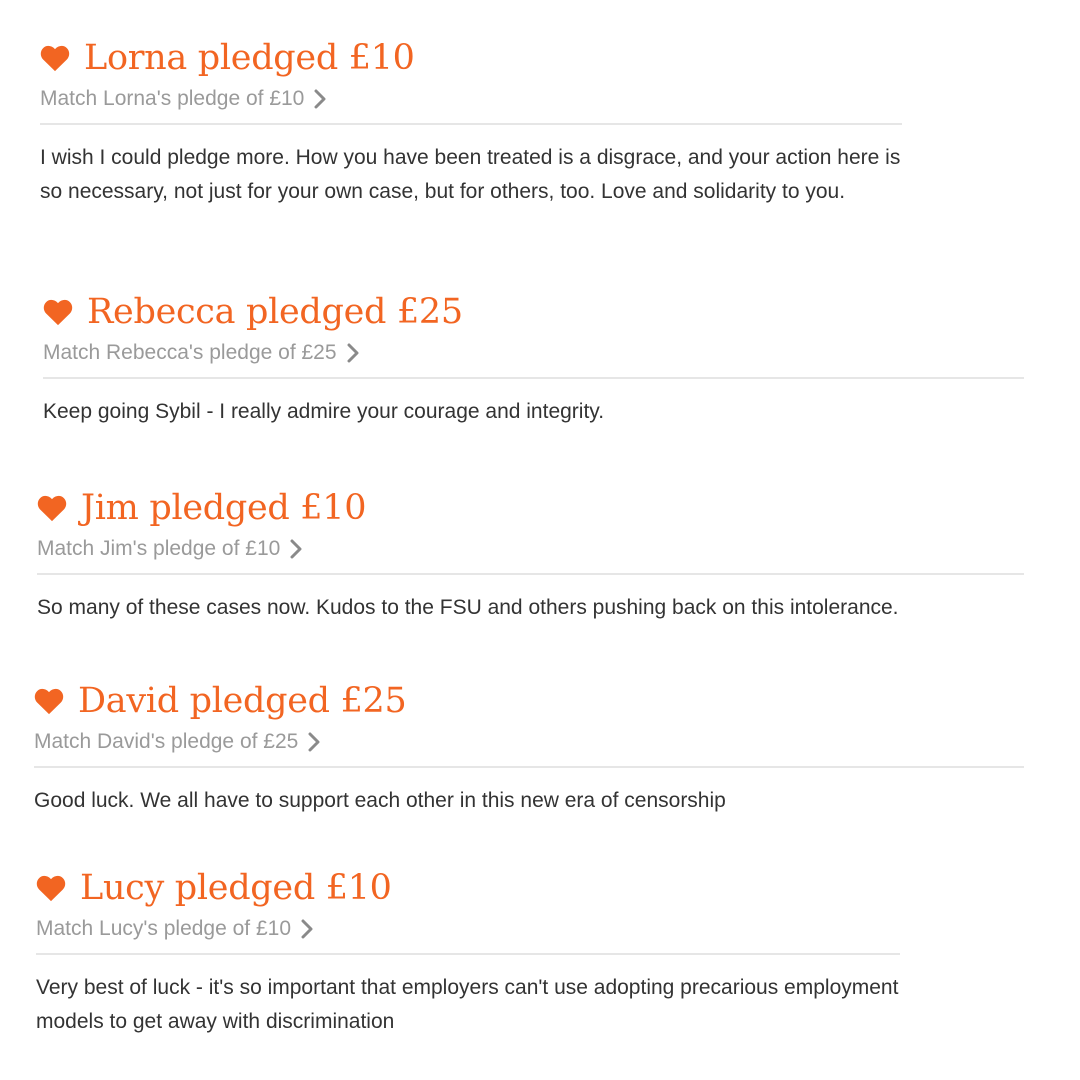 This screenshot has width=1080, height=1080. What do you see at coordinates (530, 508) in the screenshot?
I see `pledge-header: Jim pledged £10` at bounding box center [530, 508].